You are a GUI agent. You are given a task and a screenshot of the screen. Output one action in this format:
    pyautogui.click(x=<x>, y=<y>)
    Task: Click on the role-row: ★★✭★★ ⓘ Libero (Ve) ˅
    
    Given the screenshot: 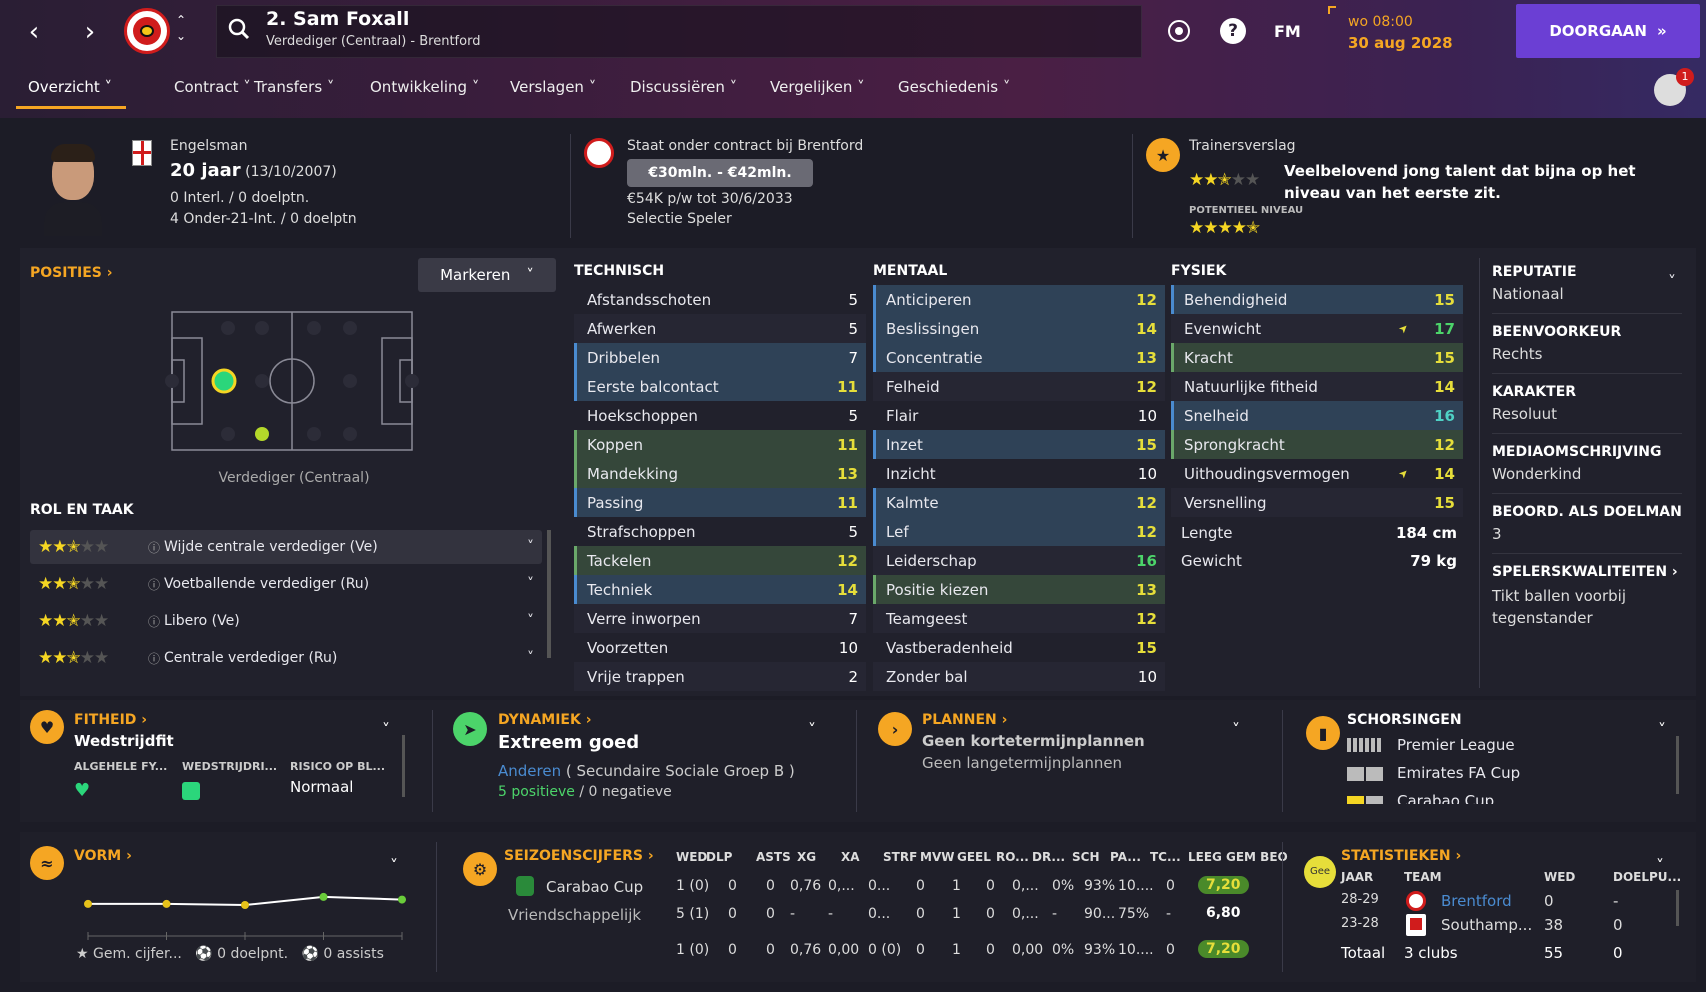 What is the action you would take?
    pyautogui.click(x=286, y=621)
    